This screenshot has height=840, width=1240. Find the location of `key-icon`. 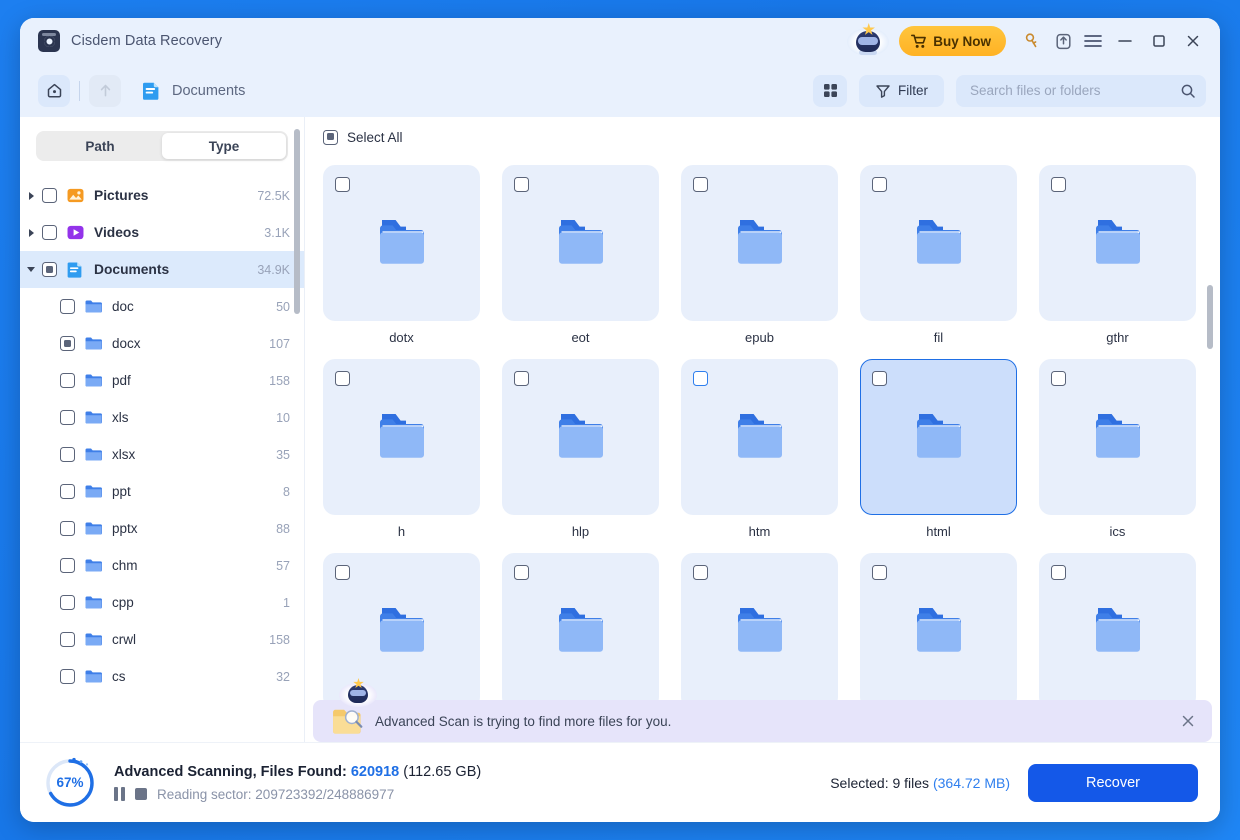

key-icon is located at coordinates (1033, 41).